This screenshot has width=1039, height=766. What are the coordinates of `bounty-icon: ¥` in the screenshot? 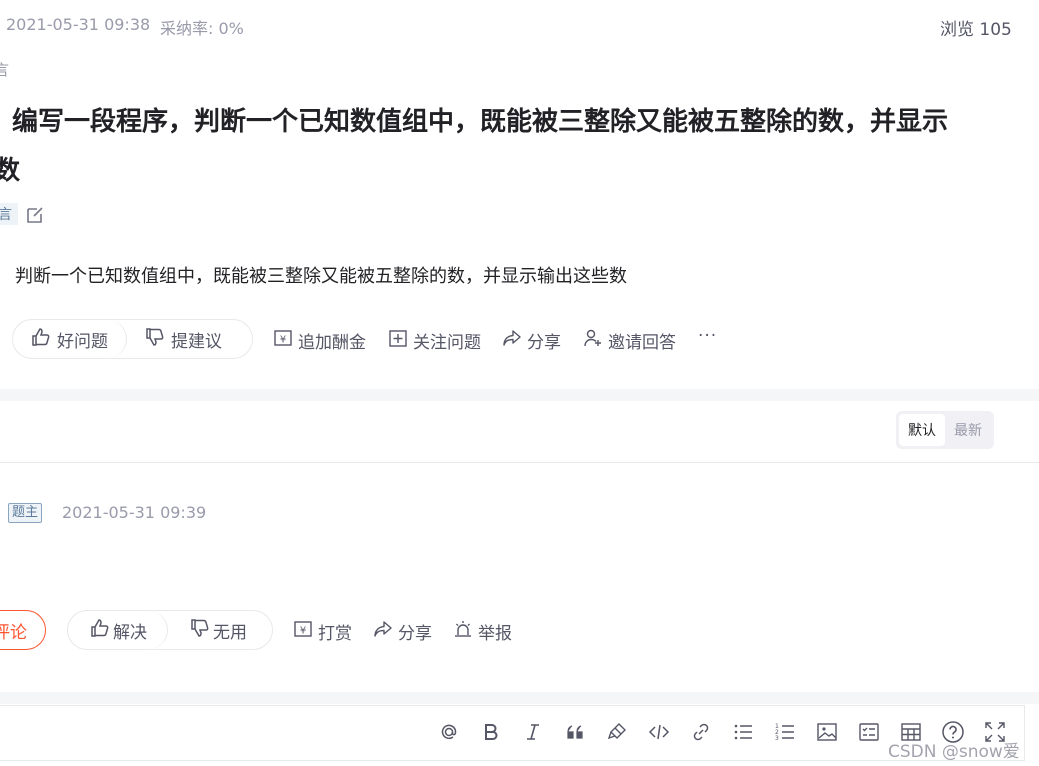 It's located at (283, 340).